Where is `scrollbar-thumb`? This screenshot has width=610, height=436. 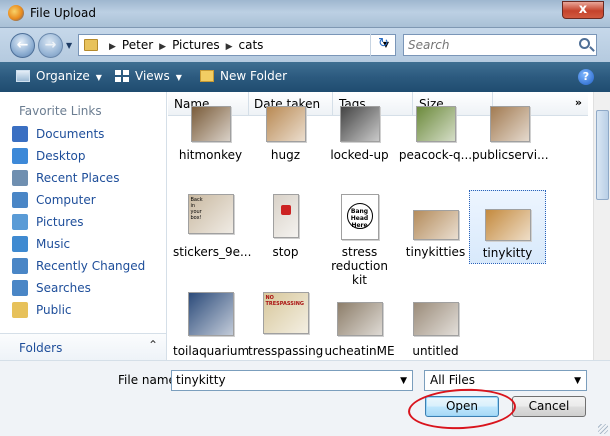 scrollbar-thumb is located at coordinates (602, 155).